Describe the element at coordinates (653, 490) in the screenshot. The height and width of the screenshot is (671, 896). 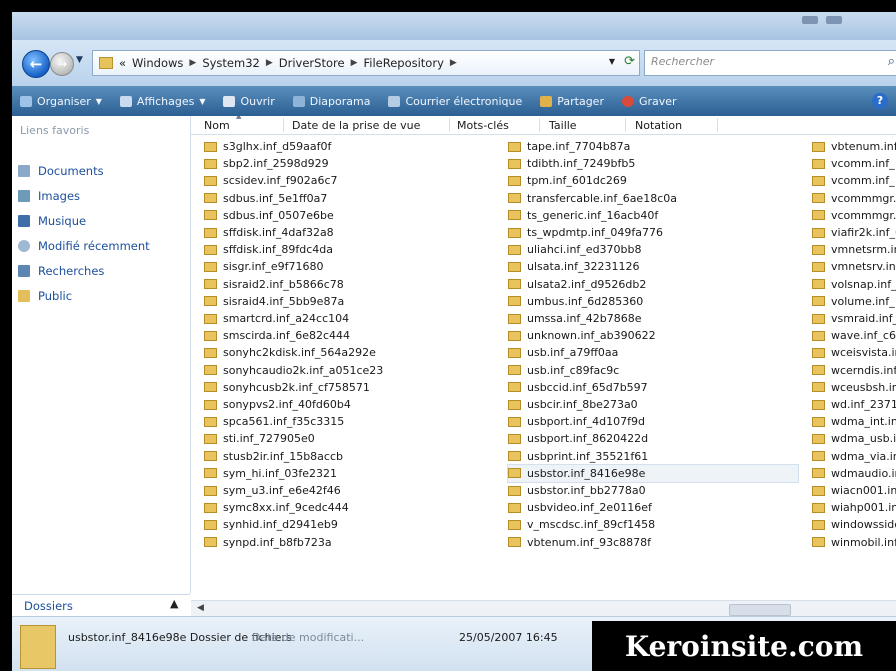
I see `list-item: usbstor.inf_bb2778a0` at that location.